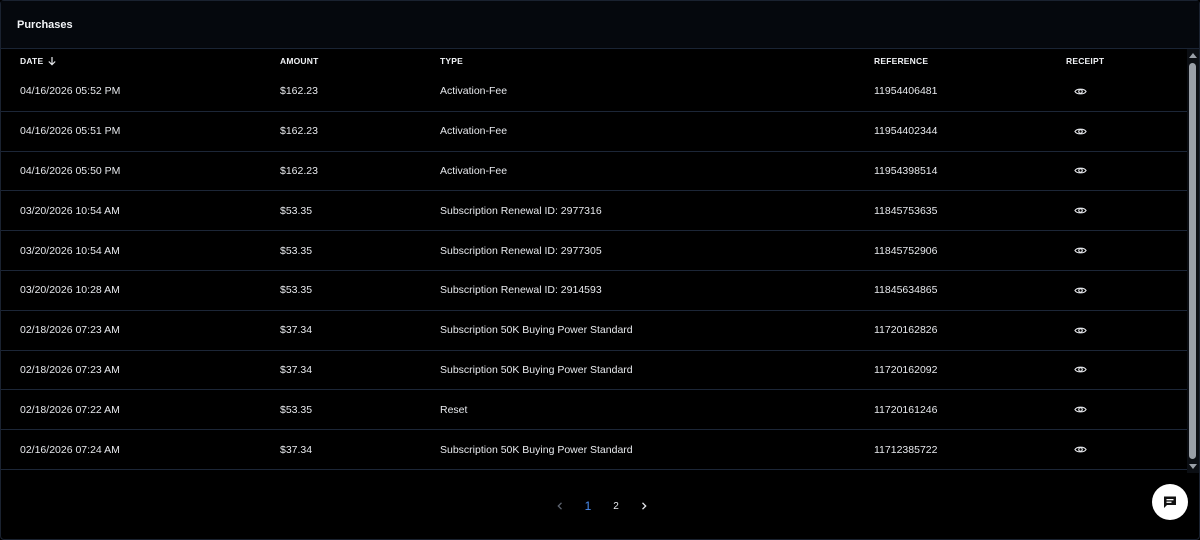 The height and width of the screenshot is (540, 1200). What do you see at coordinates (70, 449) in the screenshot?
I see `cell-date: 02/16/2026 07:24 AM` at bounding box center [70, 449].